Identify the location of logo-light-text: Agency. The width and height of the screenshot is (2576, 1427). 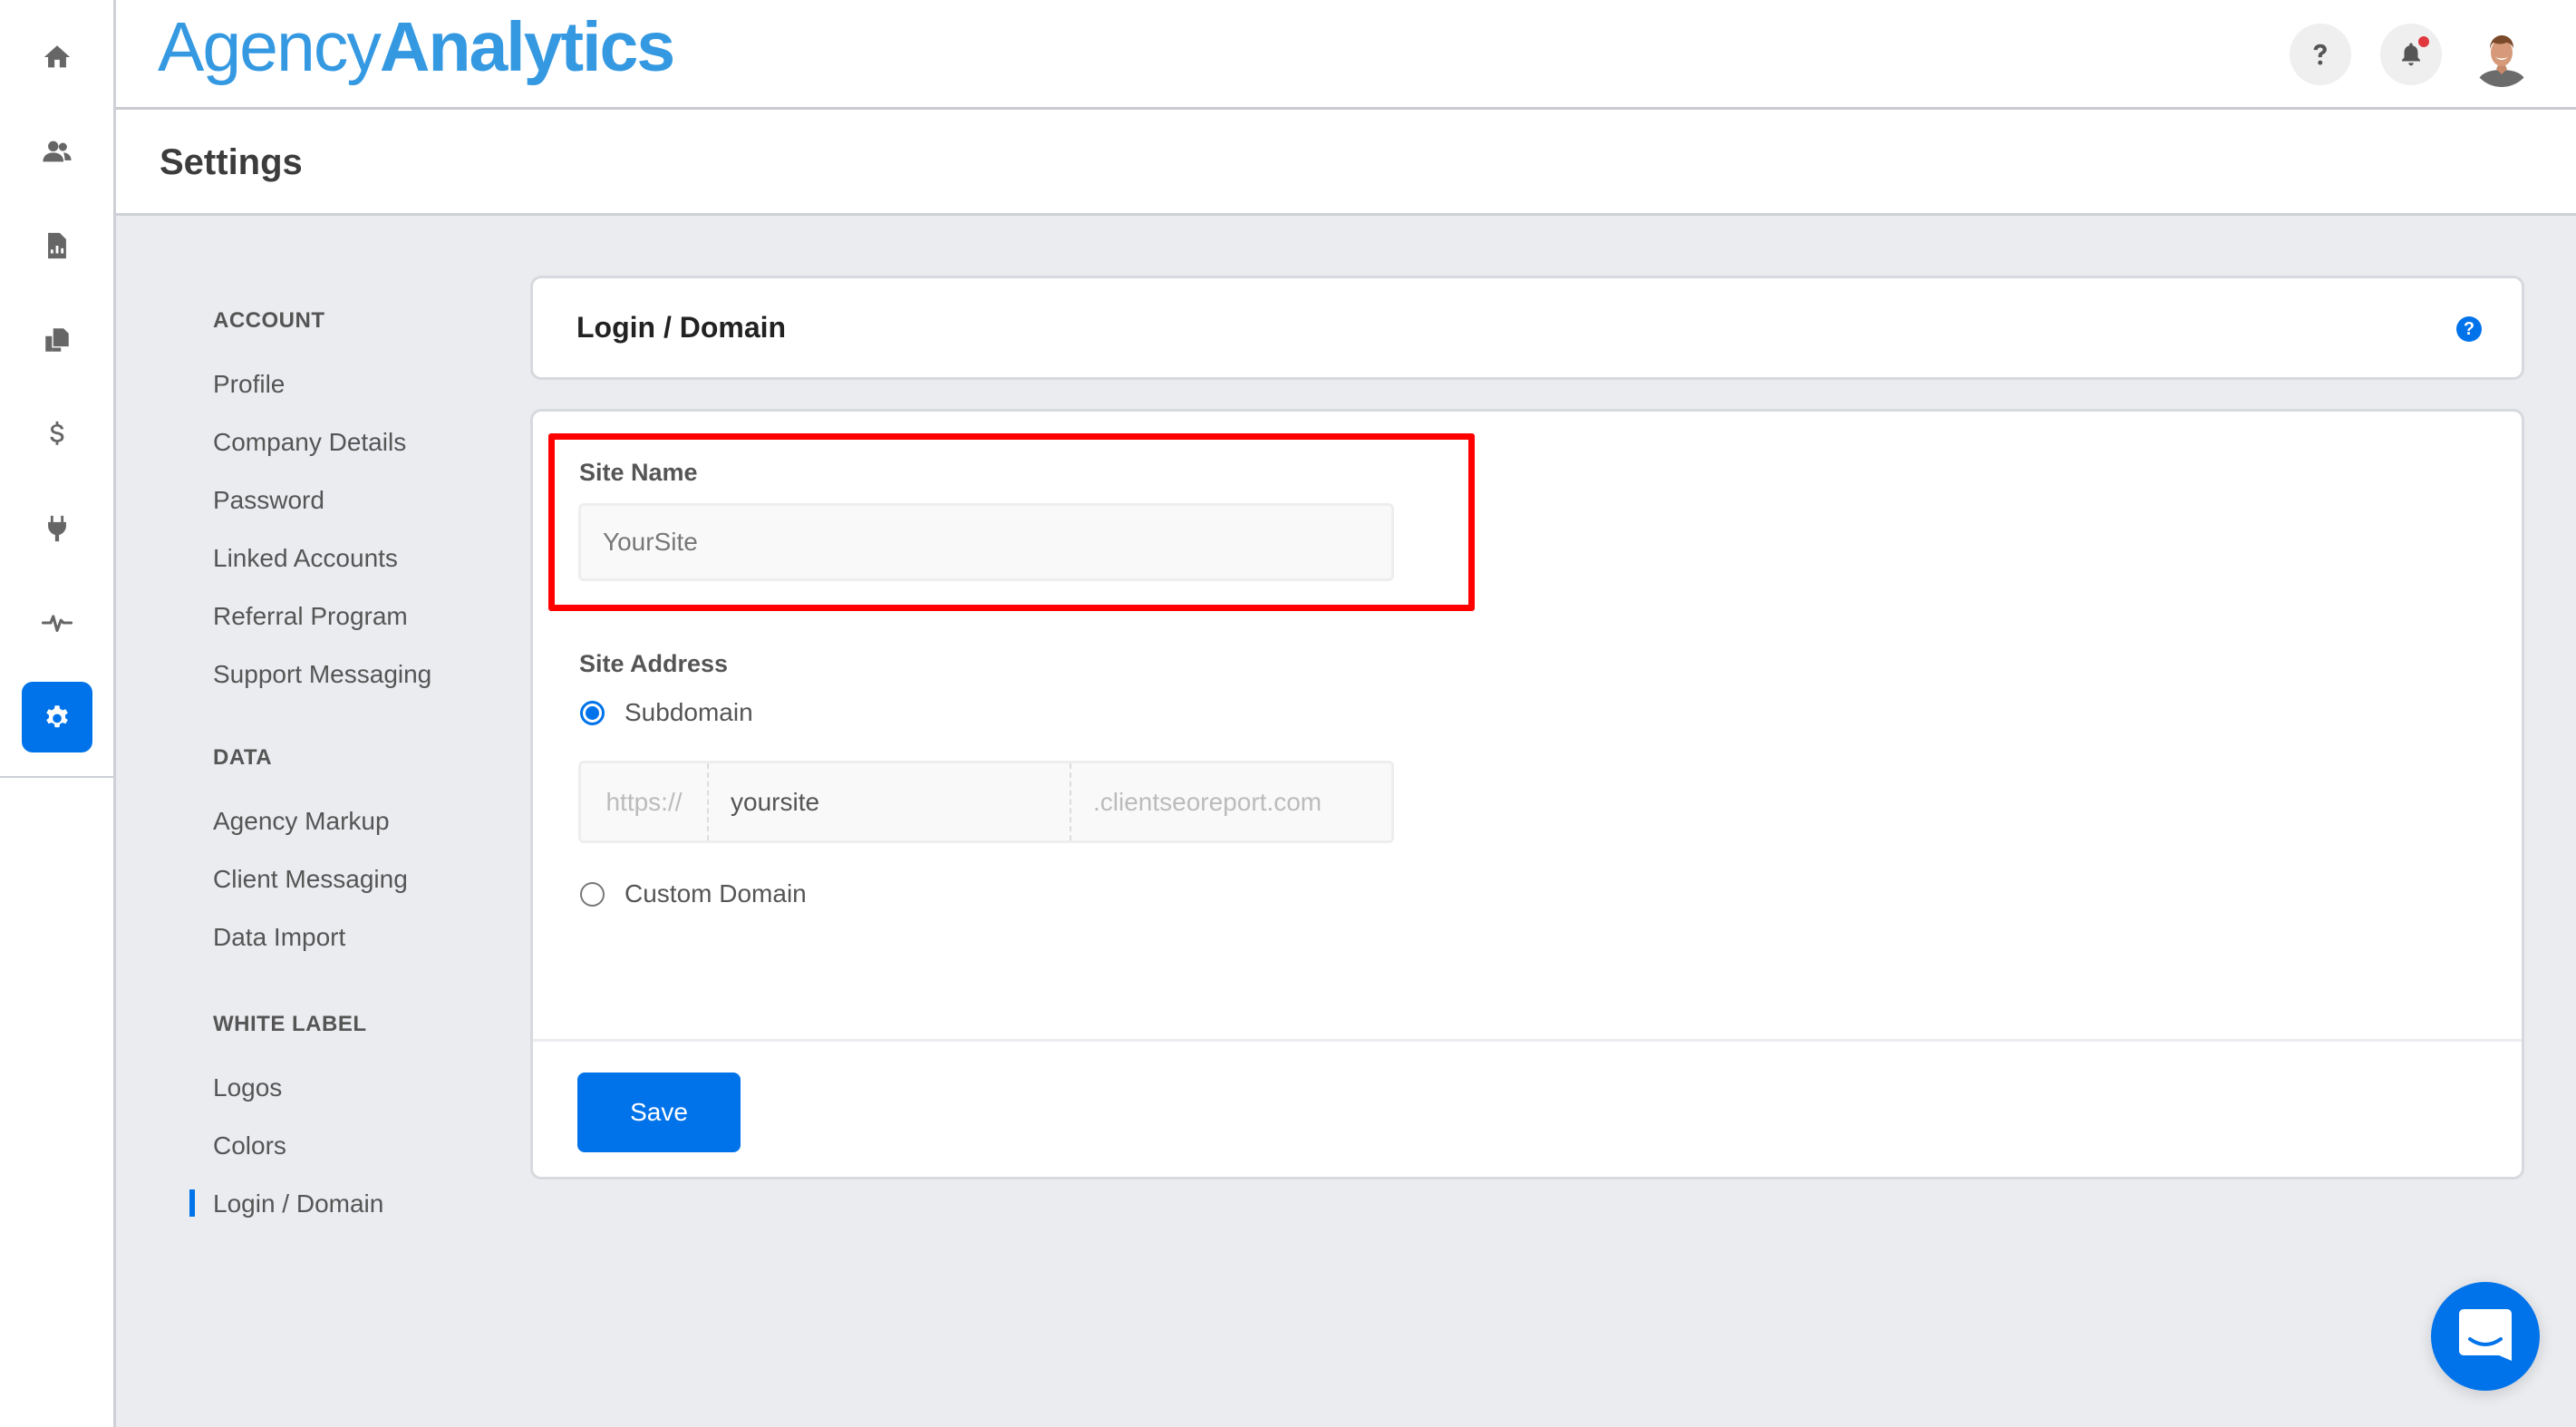
(270, 47).